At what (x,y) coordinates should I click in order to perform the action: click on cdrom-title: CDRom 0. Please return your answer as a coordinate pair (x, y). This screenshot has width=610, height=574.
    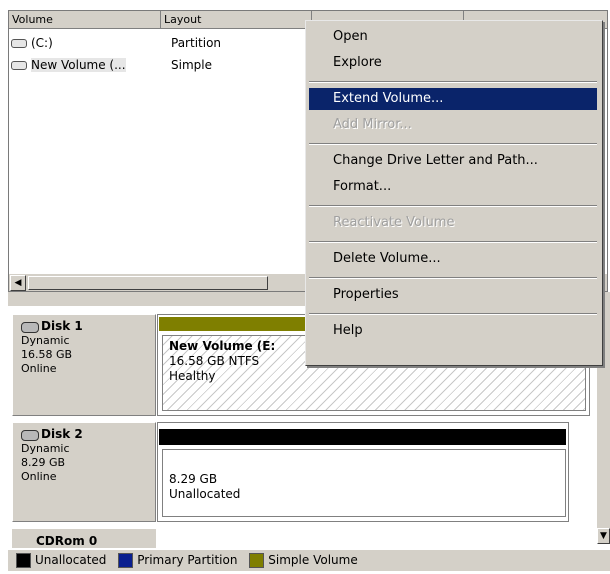
    Looking at the image, I should click on (67, 541).